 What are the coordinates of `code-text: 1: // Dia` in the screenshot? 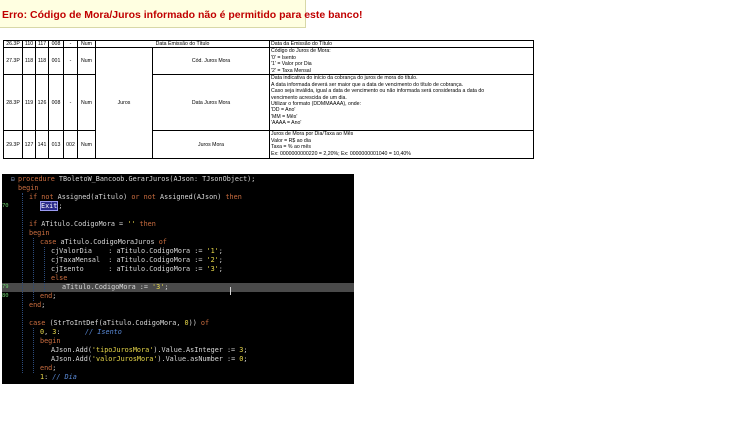 It's located at (58, 377).